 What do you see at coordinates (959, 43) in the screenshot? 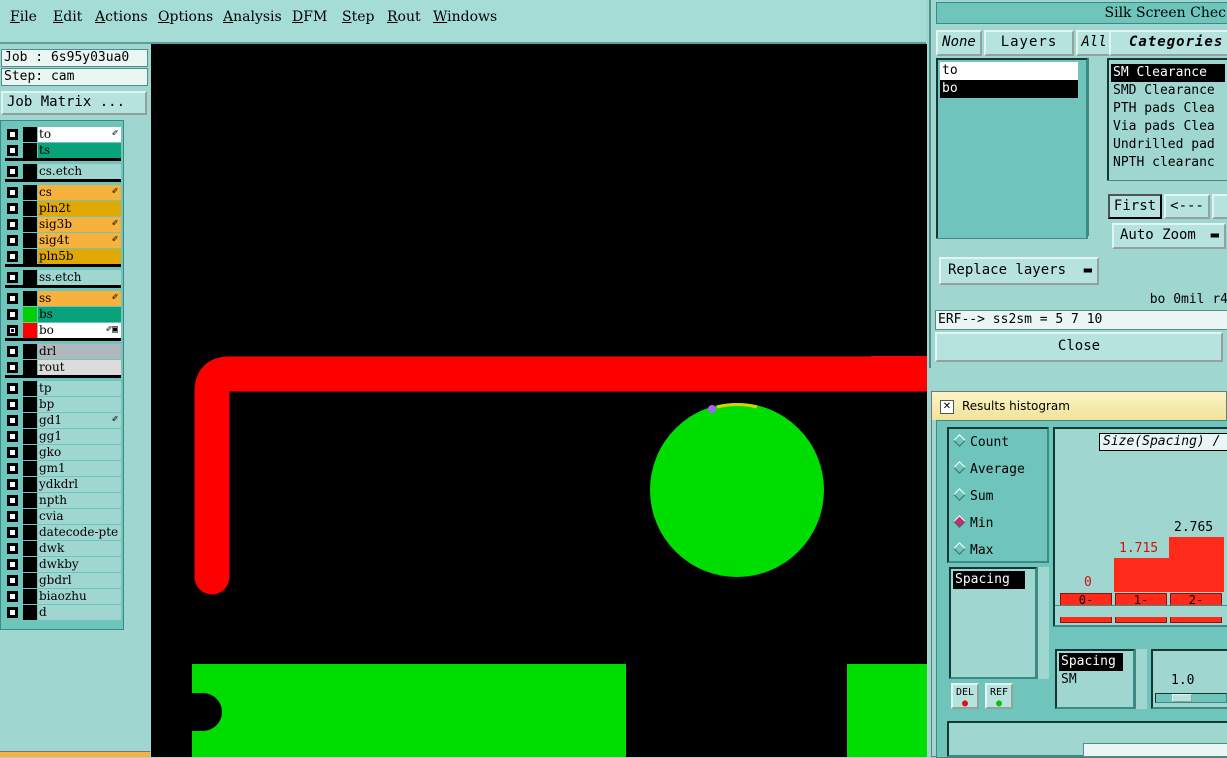
I see `none-button: None` at bounding box center [959, 43].